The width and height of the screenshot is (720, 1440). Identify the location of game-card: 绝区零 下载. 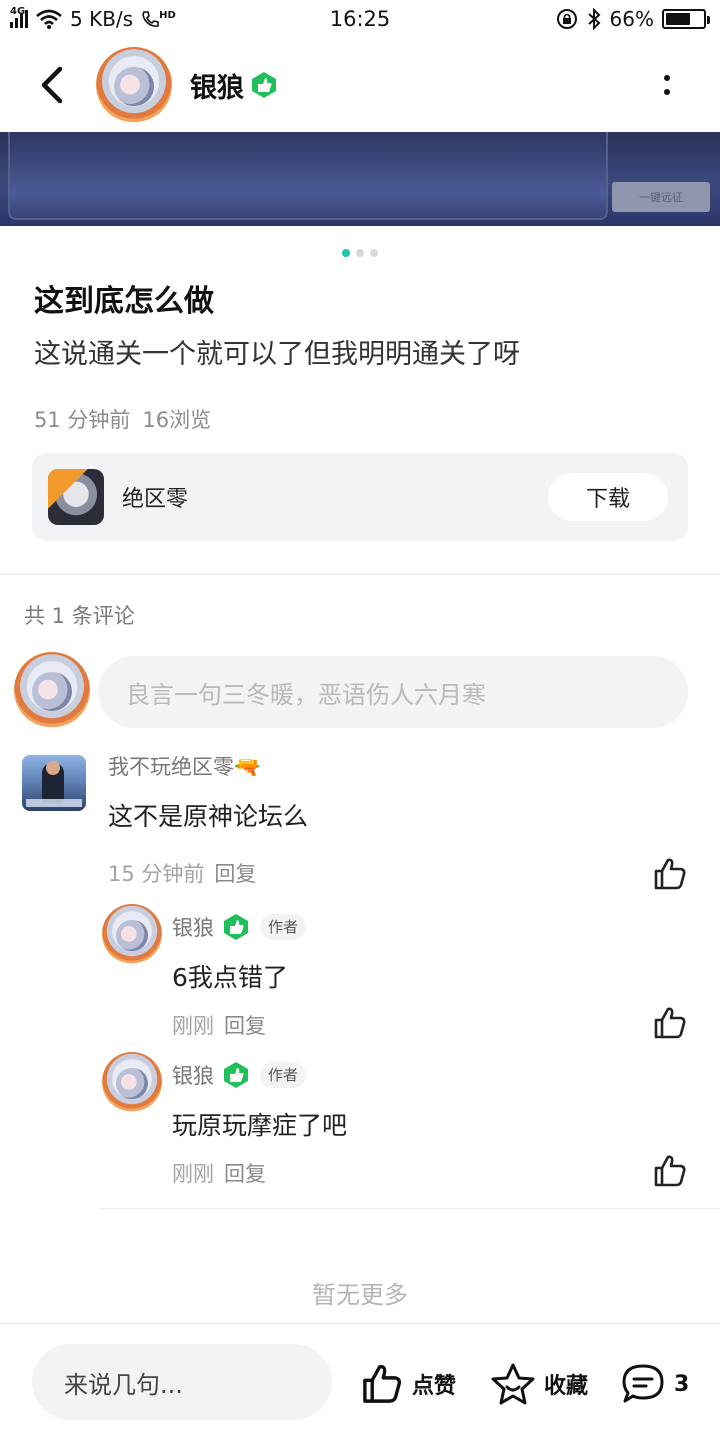
(360, 497).